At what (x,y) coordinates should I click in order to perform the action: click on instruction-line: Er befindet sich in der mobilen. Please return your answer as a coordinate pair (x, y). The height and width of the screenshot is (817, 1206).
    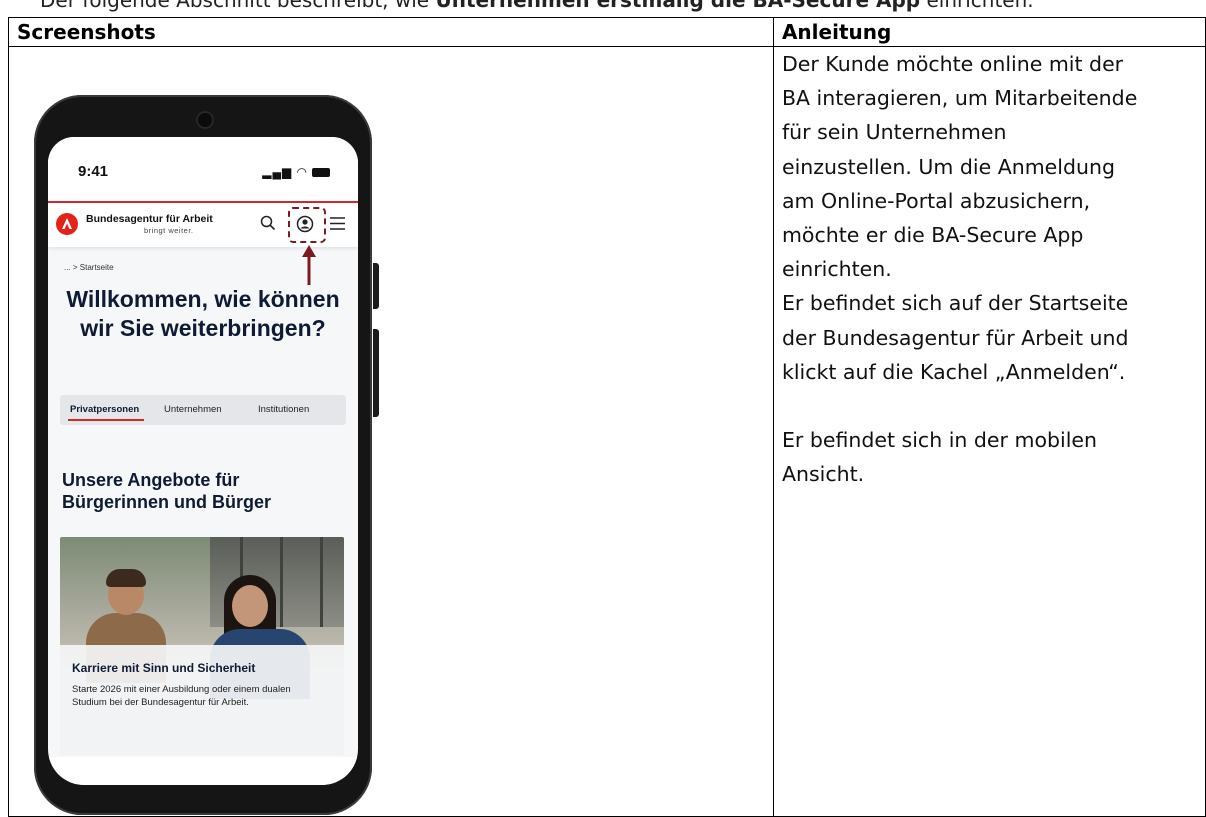
    Looking at the image, I should click on (939, 440).